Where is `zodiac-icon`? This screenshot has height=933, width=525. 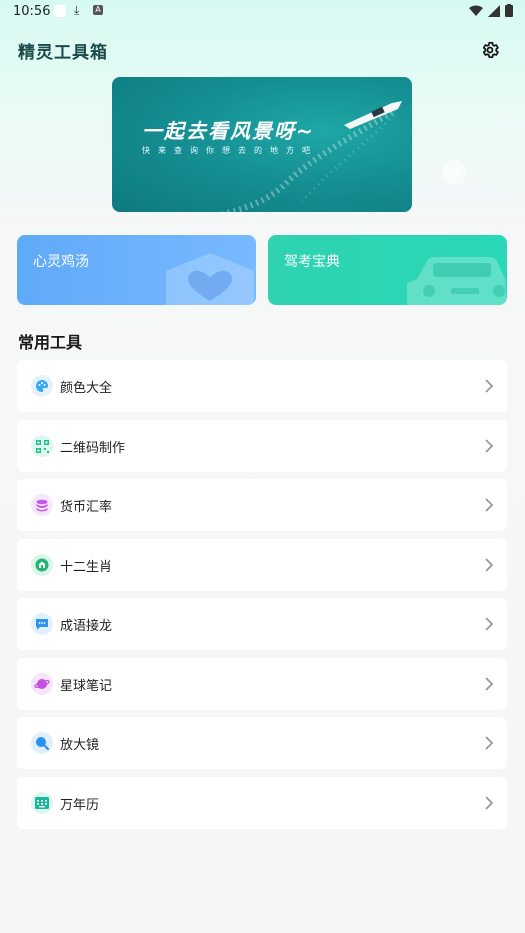
zodiac-icon is located at coordinates (42, 565).